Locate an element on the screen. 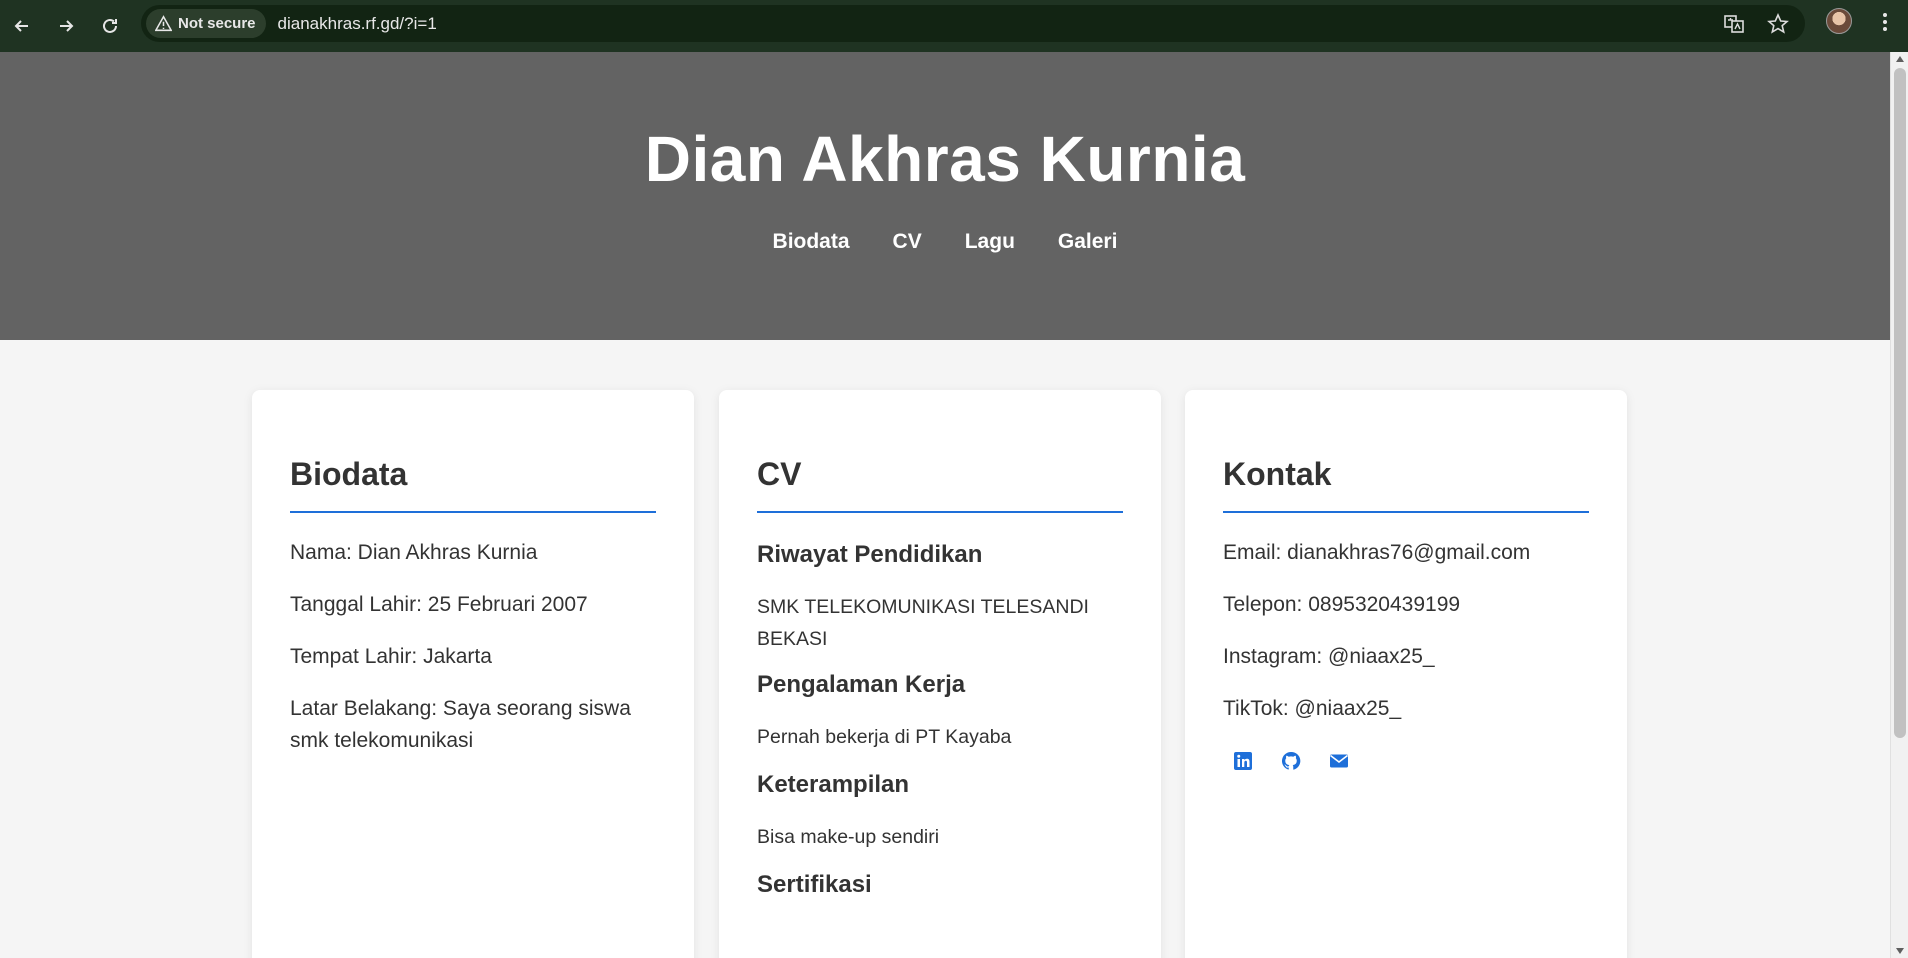  cv-experience-text: Pernah bekerja di PT Kayaba is located at coordinates (884, 737).